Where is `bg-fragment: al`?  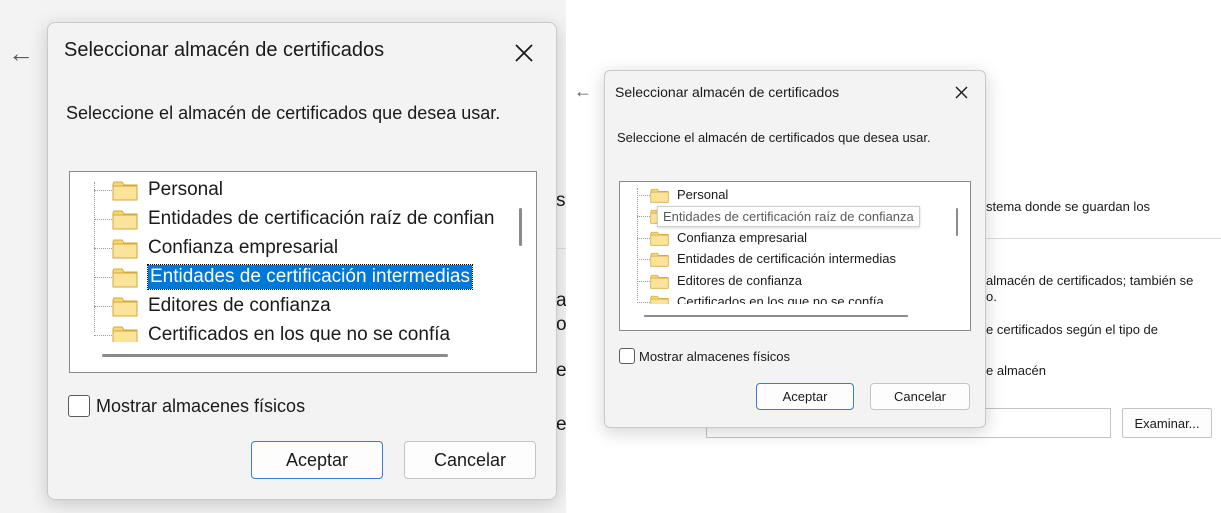
bg-fragment: al is located at coordinates (561, 300).